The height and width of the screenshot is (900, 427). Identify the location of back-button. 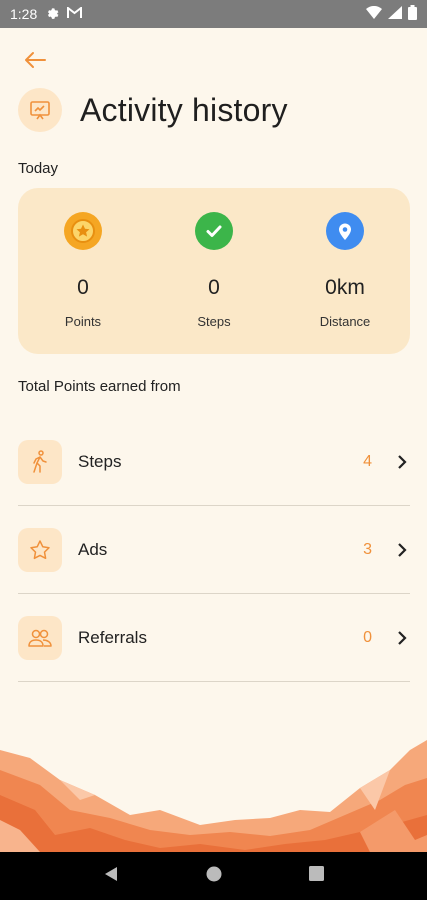
(35, 60).